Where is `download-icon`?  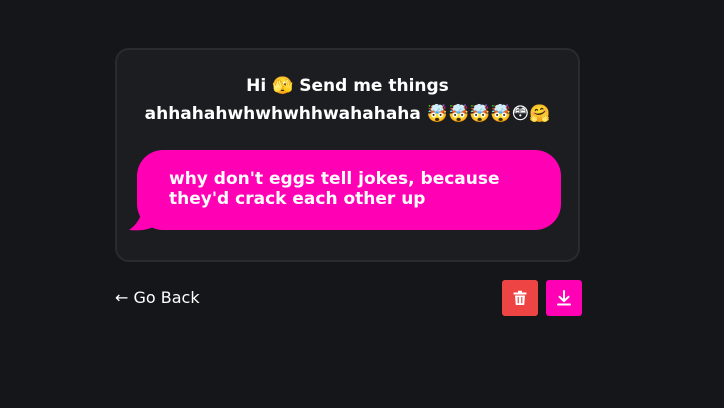 download-icon is located at coordinates (564, 298).